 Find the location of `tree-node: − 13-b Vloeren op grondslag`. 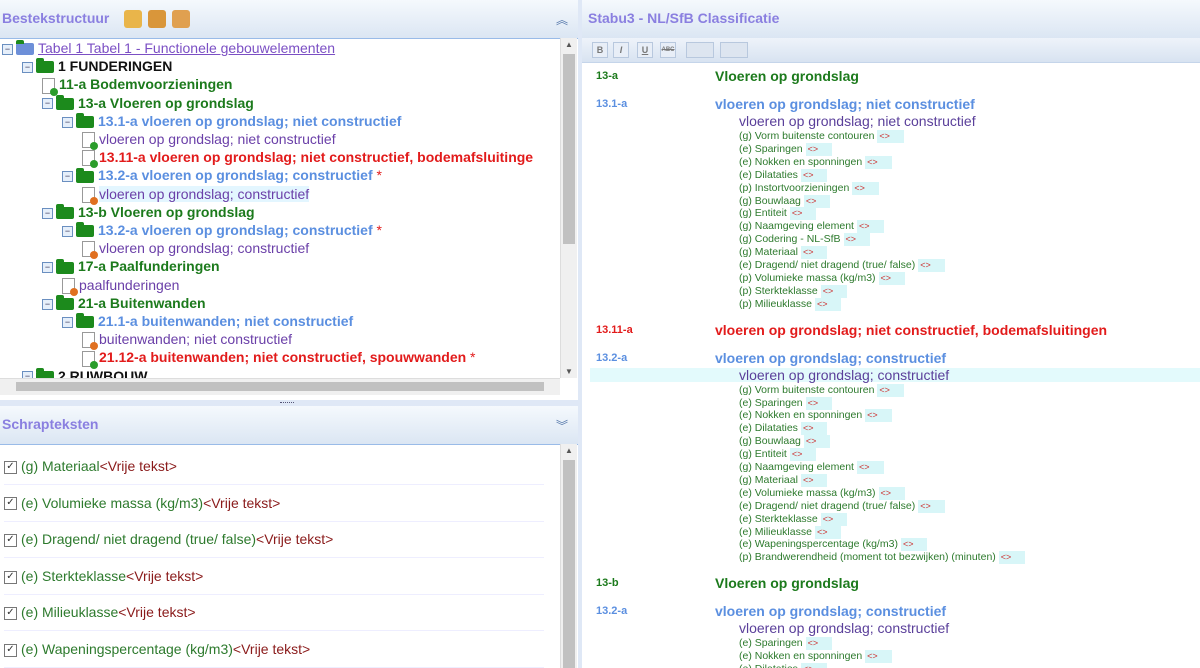

tree-node: − 13-b Vloeren op grondslag is located at coordinates (148, 212).